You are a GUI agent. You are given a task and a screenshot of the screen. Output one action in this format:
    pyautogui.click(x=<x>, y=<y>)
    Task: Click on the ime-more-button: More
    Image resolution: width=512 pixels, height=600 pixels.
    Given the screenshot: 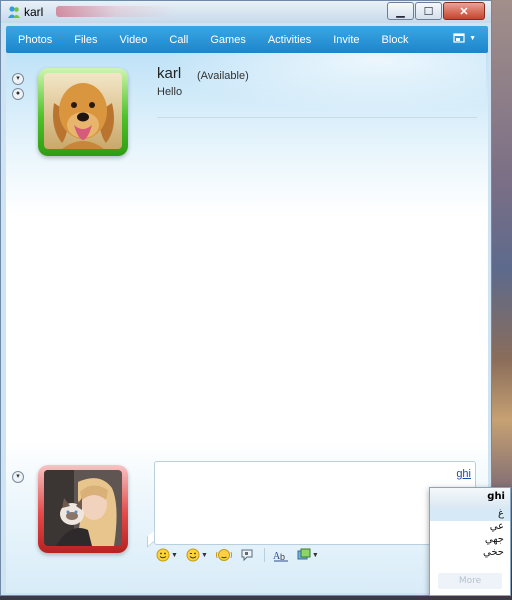 What is the action you would take?
    pyautogui.click(x=470, y=581)
    